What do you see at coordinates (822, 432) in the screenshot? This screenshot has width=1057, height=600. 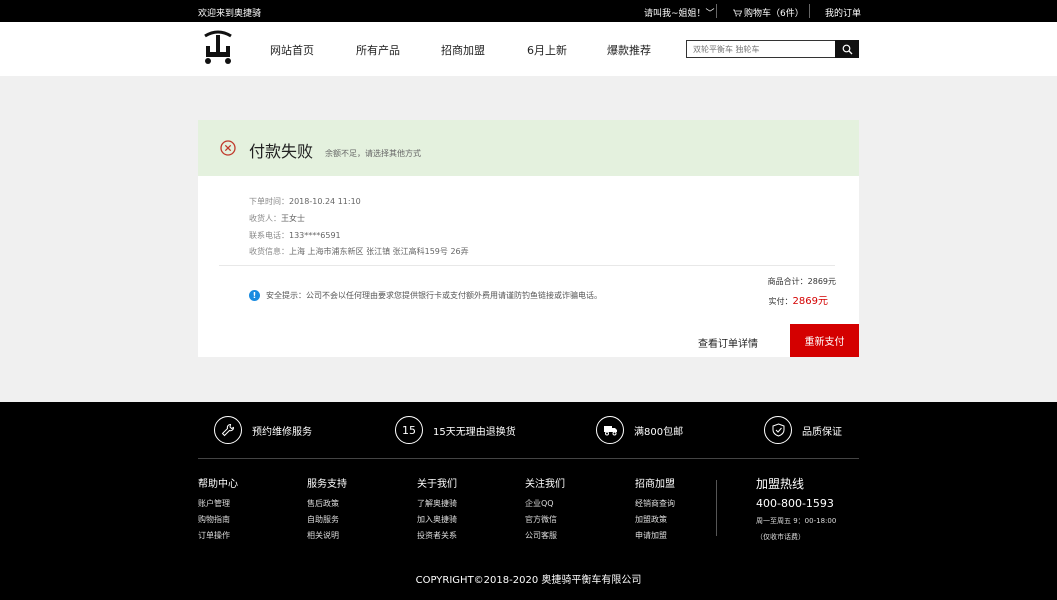 I see `feature-label: 品质保证` at bounding box center [822, 432].